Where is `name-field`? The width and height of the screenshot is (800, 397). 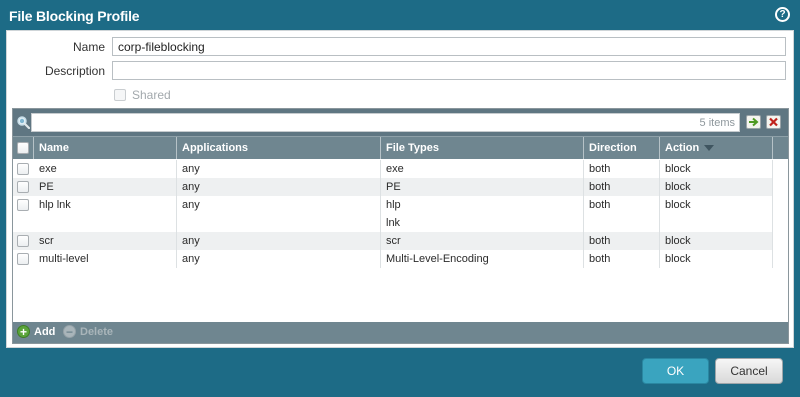
name-field is located at coordinates (449, 46).